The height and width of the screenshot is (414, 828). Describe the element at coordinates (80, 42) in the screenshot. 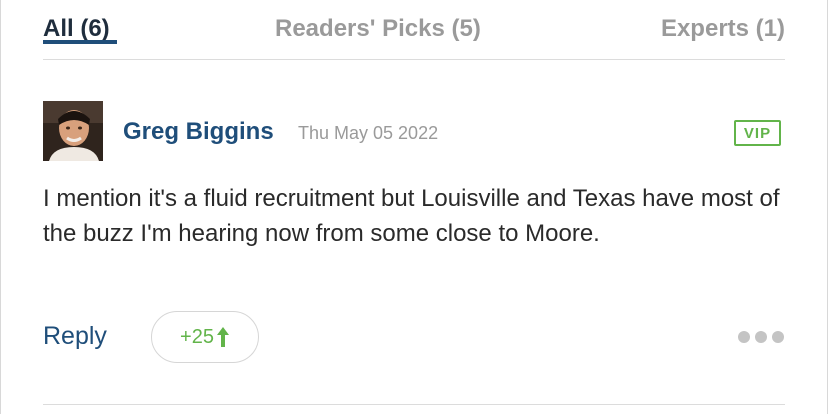

I see `active-tab-indicator` at that location.